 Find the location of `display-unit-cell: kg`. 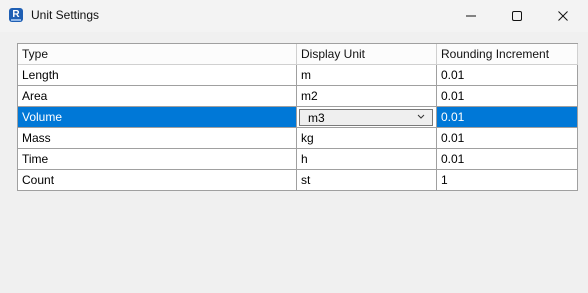

display-unit-cell: kg is located at coordinates (367, 138).